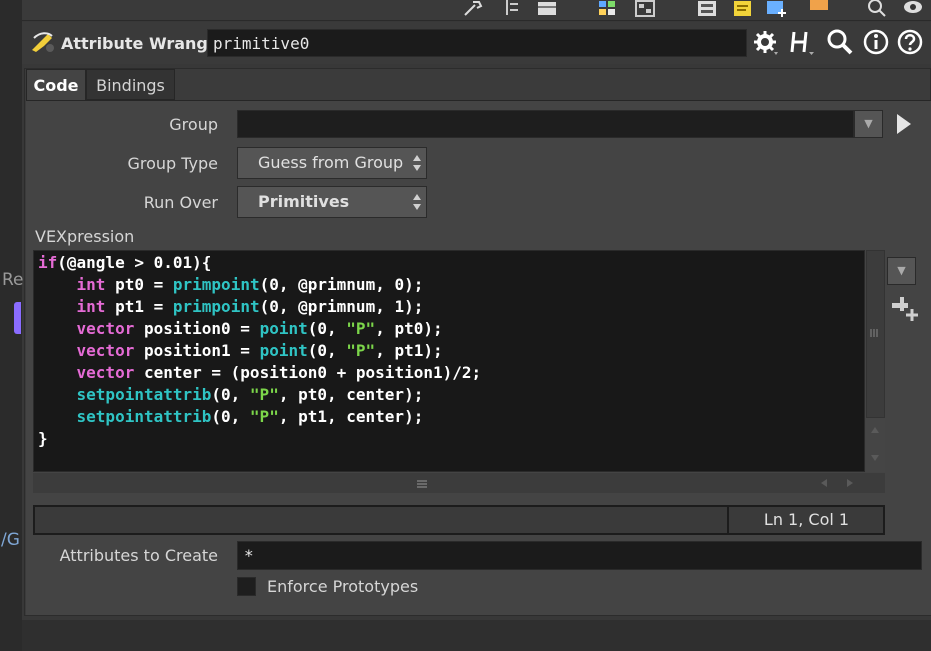 The image size is (931, 651). Describe the element at coordinates (547, 8) in the screenshot. I see `panel-icon` at that location.